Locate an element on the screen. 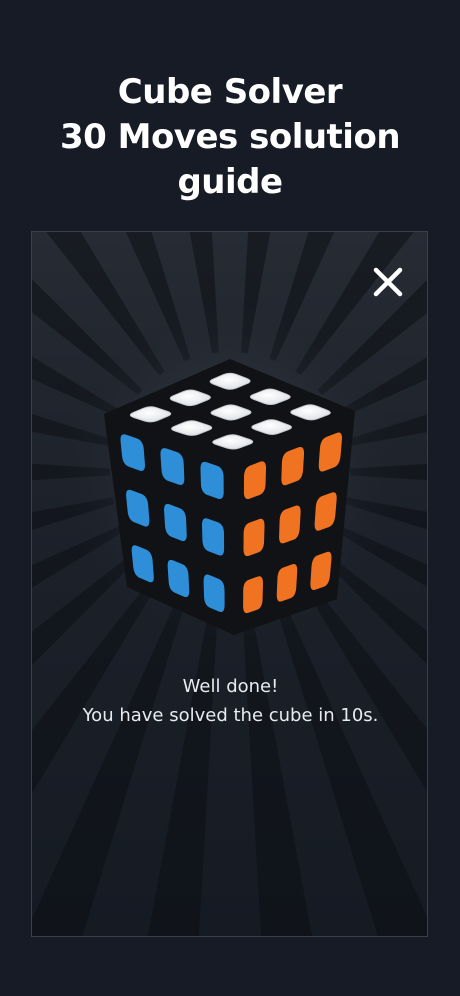 The image size is (460, 996). cube-tile-orange is located at coordinates (253, 595).